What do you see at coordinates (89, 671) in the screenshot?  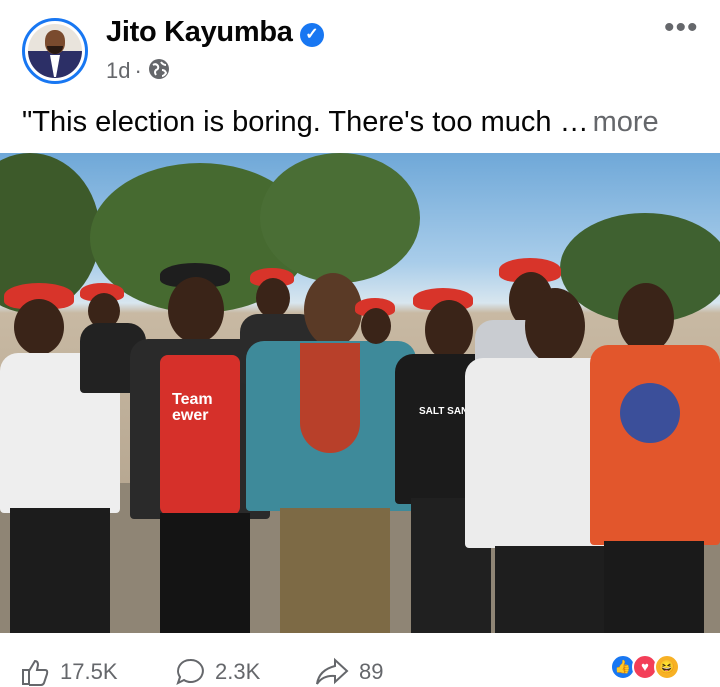 I see `like-count: 17.5K` at bounding box center [89, 671].